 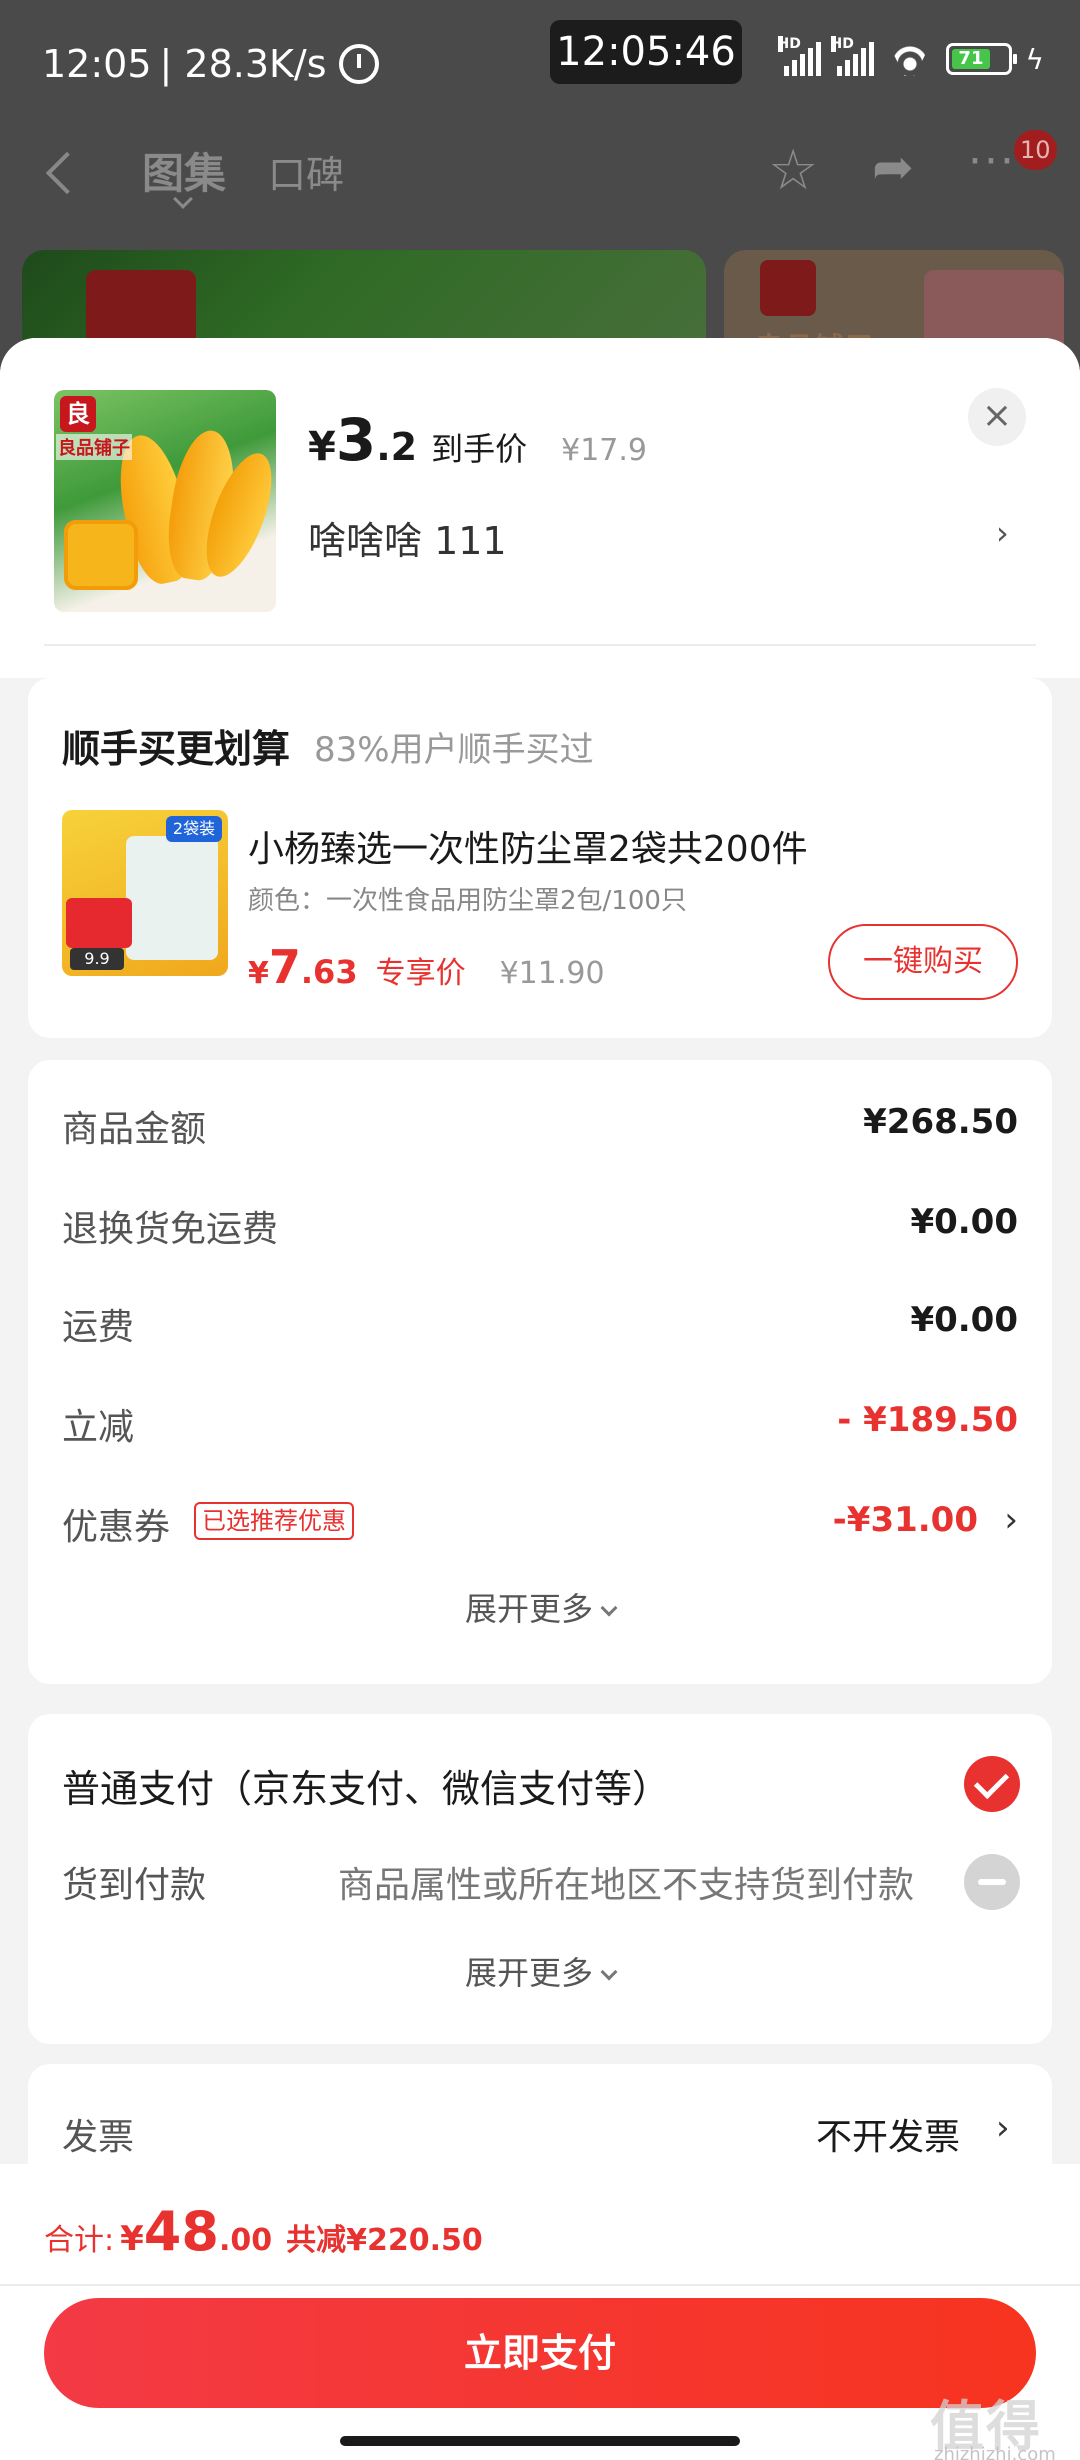 I want to click on top-nav: 图集 口碑 ☆ ➦ ··· 10, so click(x=540, y=180).